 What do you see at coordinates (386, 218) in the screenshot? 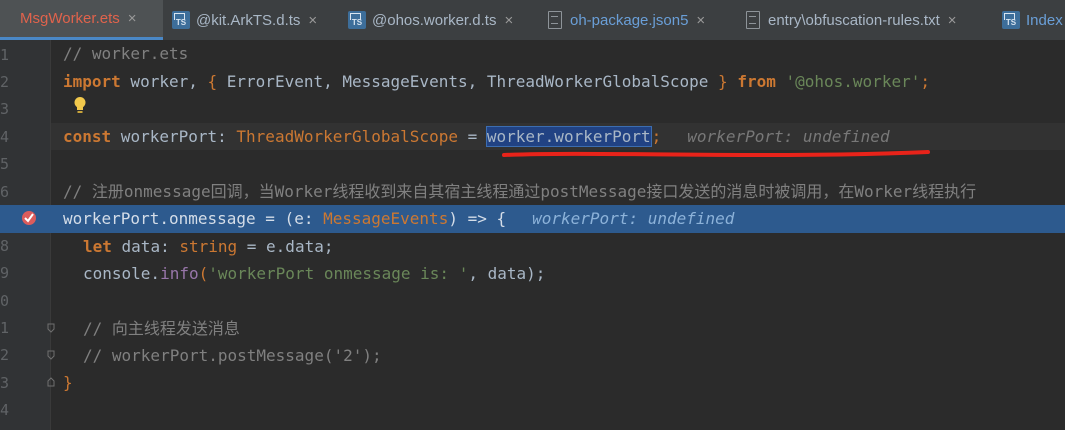
I see `type-name: MessageEvents` at bounding box center [386, 218].